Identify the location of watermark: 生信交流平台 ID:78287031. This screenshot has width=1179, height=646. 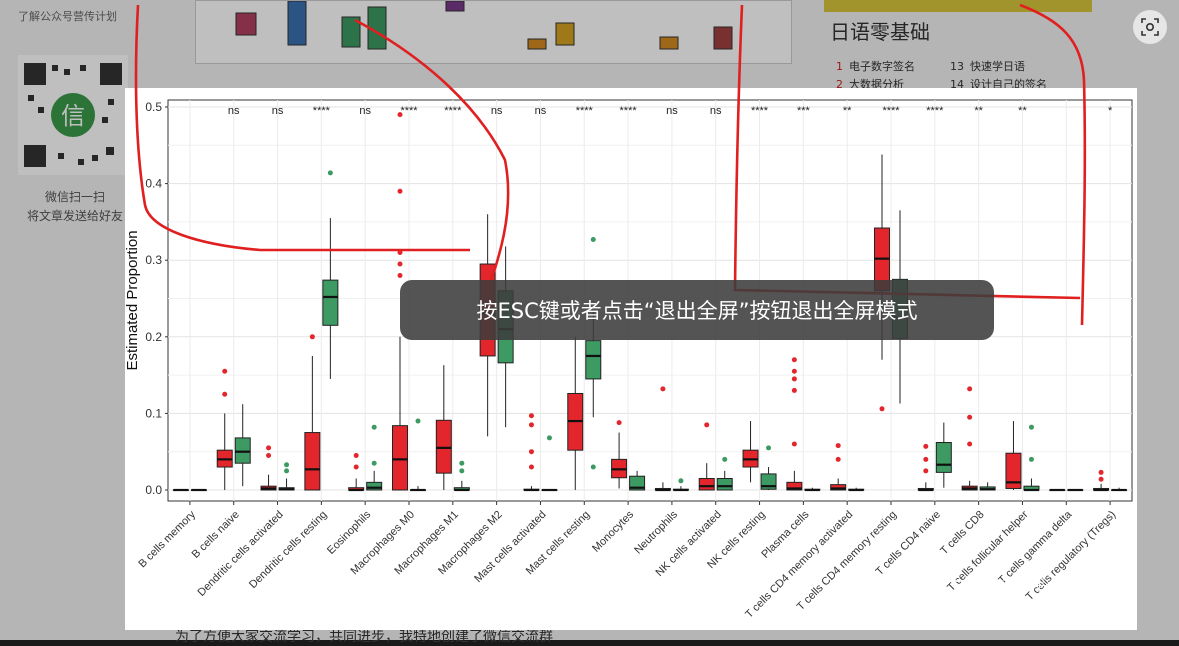
(1020, 594).